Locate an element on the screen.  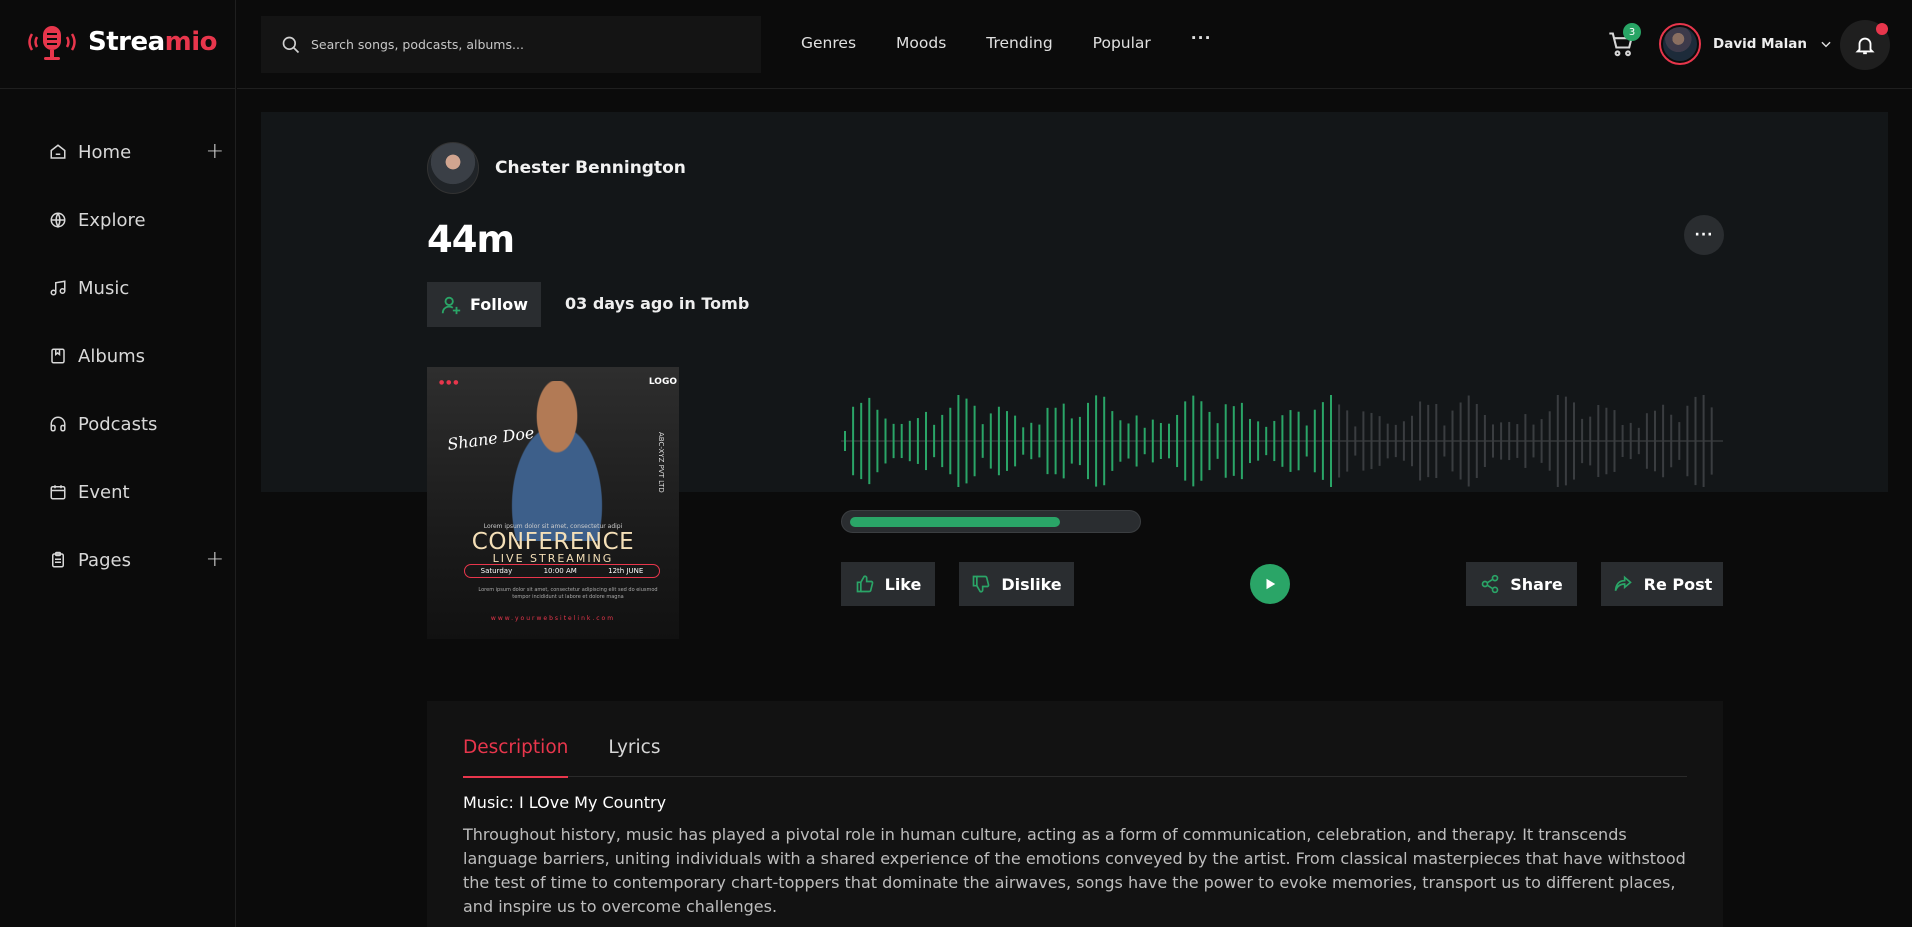
sidebar-item-podcasts: Podcasts is located at coordinates (136, 424).